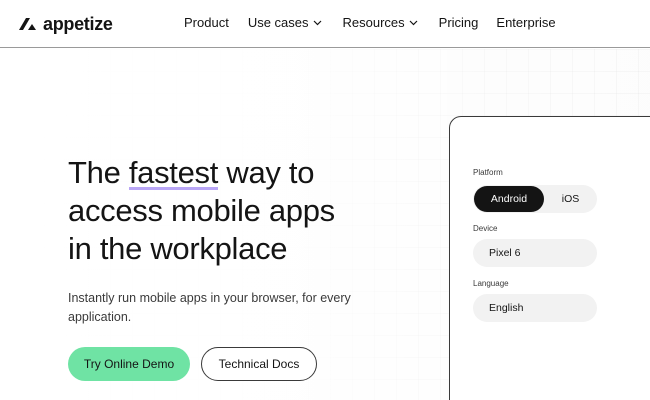  I want to click on nav-product-label: Product, so click(206, 22).